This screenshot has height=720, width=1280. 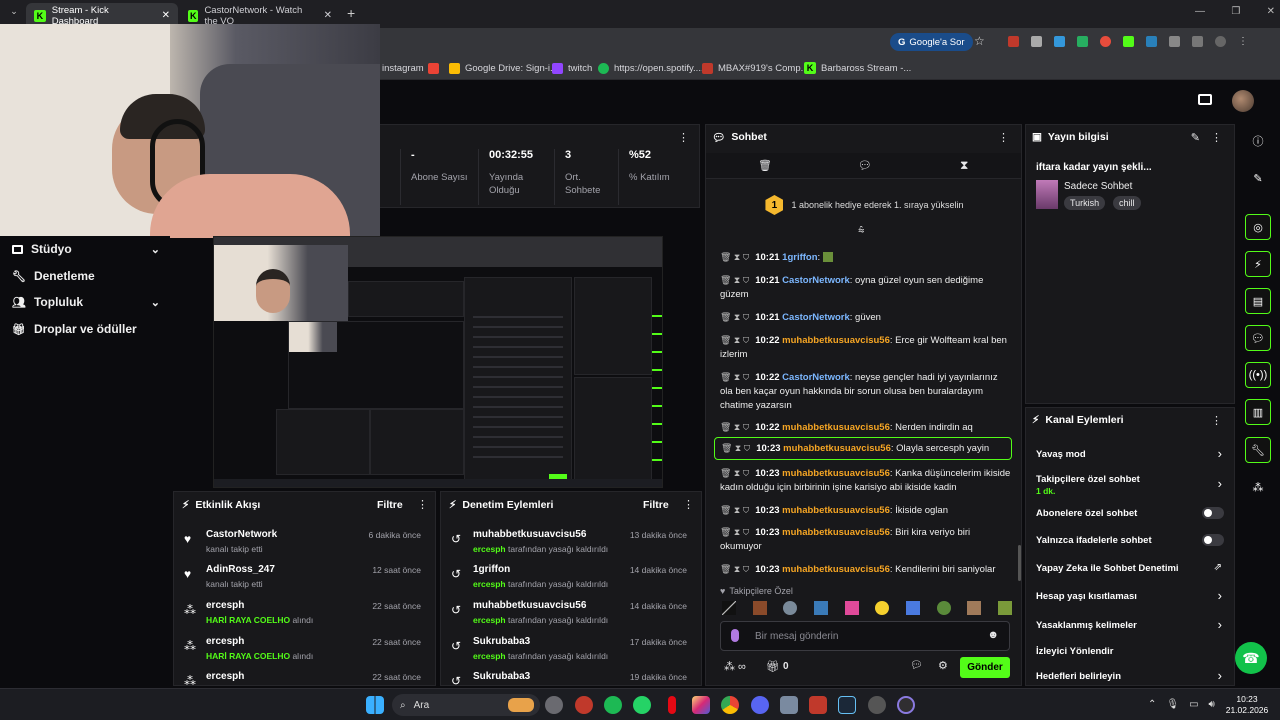 I want to click on chat-rules-icon: 💬︎, so click(x=916, y=665).